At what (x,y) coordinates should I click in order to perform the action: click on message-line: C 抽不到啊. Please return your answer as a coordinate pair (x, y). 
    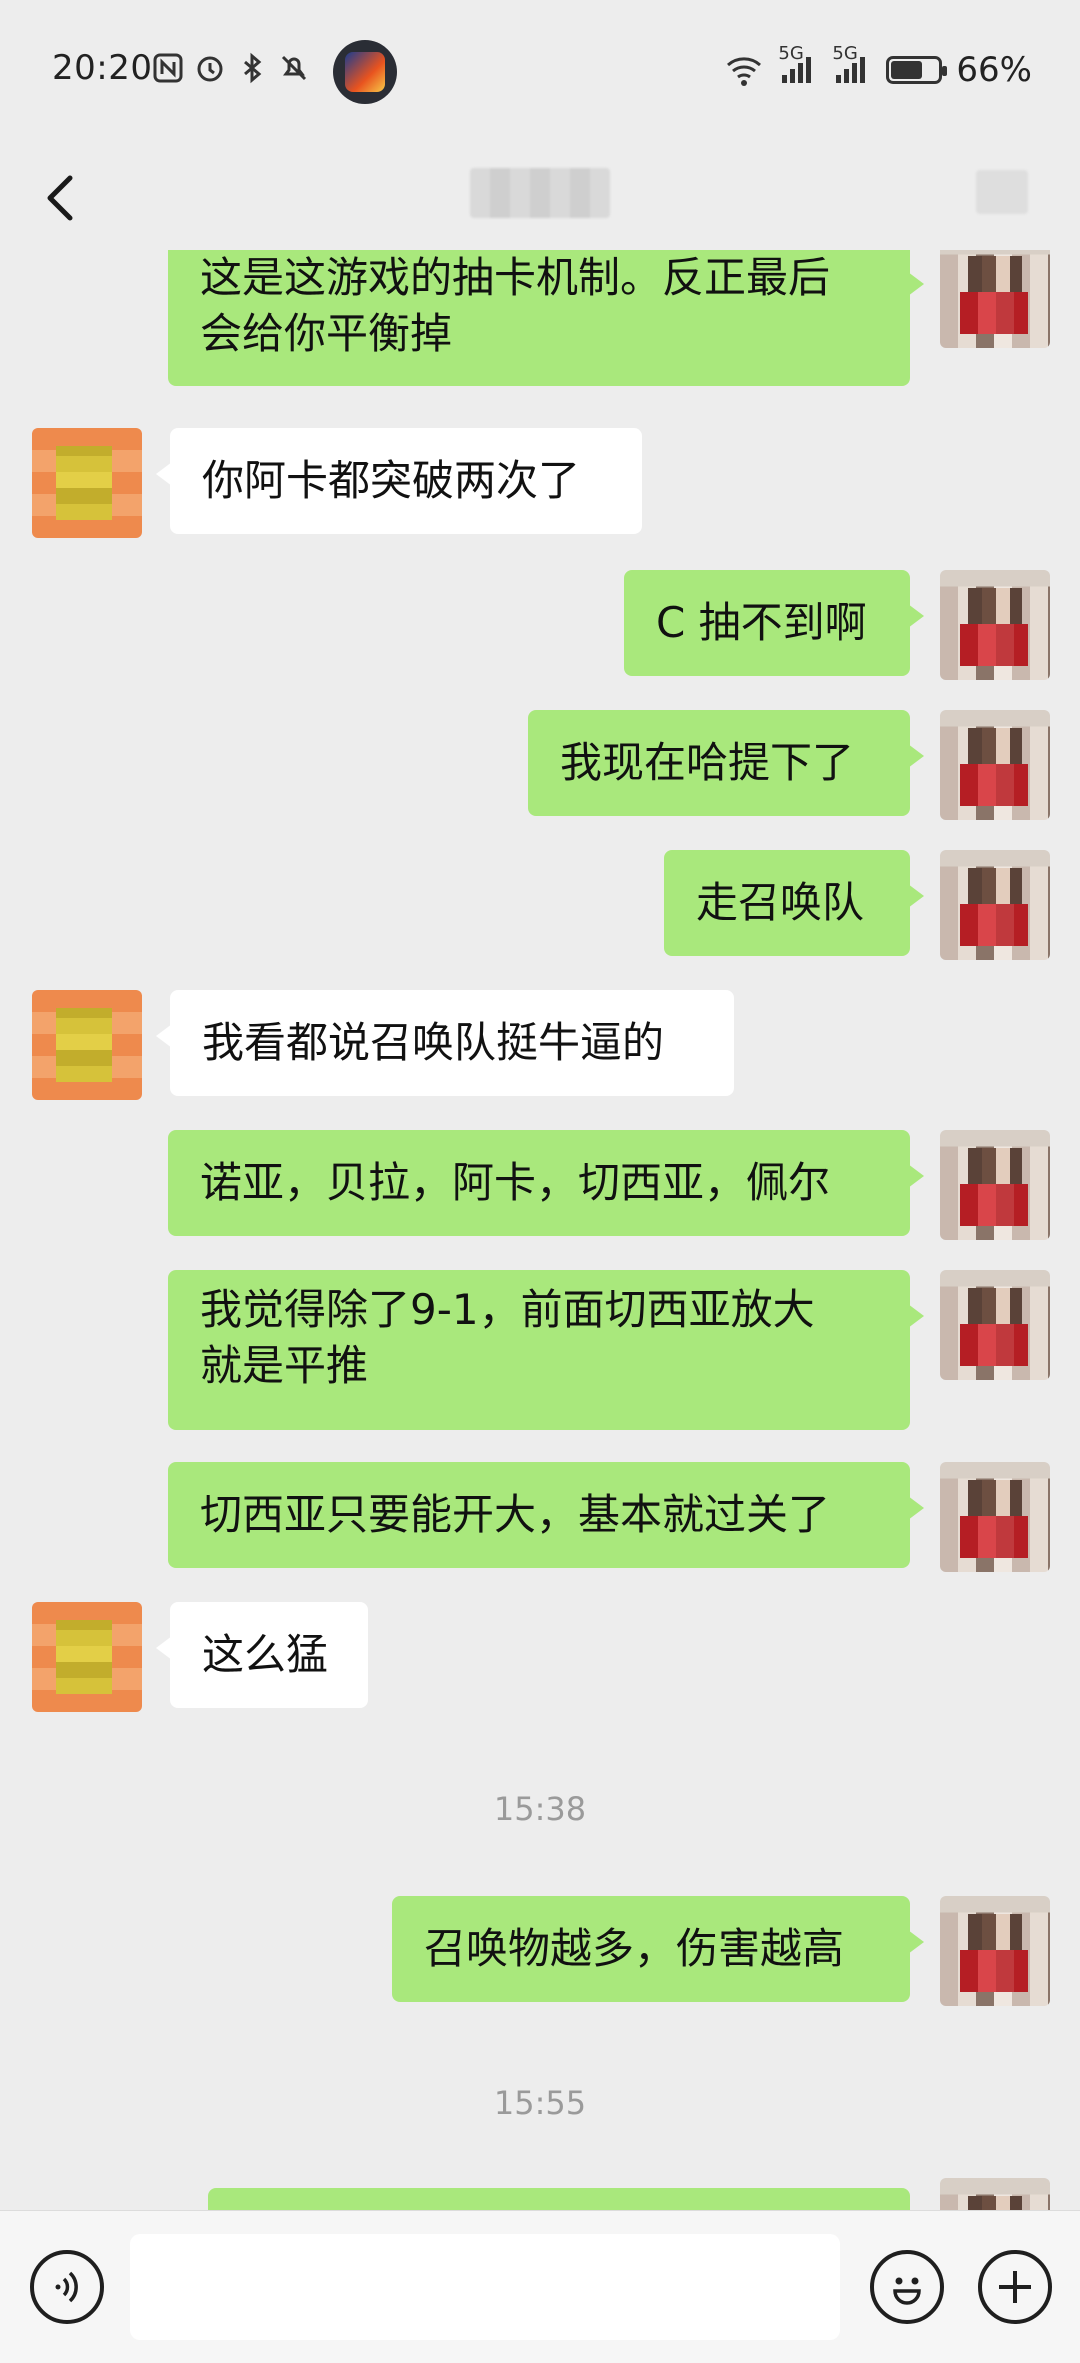
    Looking at the image, I should click on (761, 622).